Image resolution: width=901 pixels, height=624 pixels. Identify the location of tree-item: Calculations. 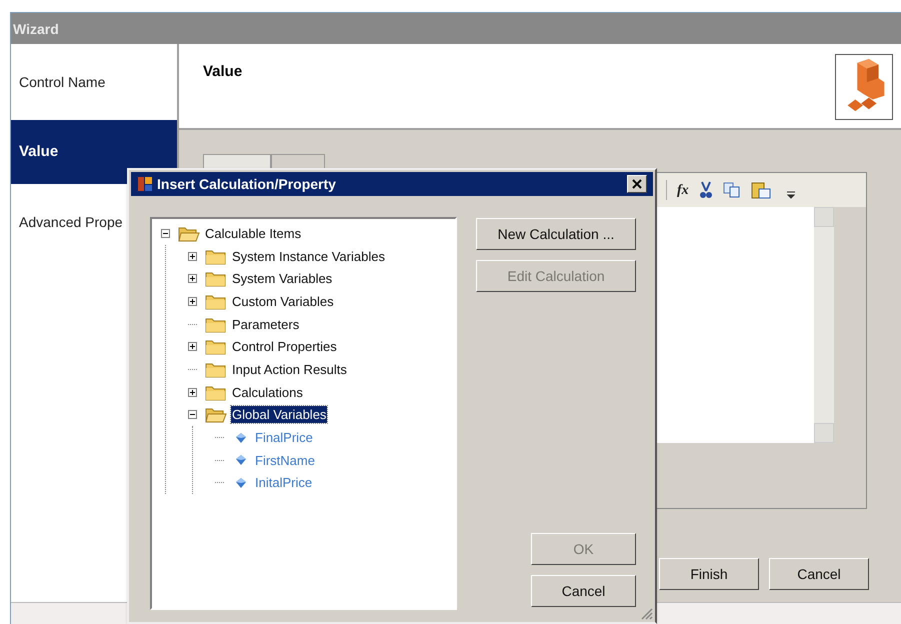
(267, 392).